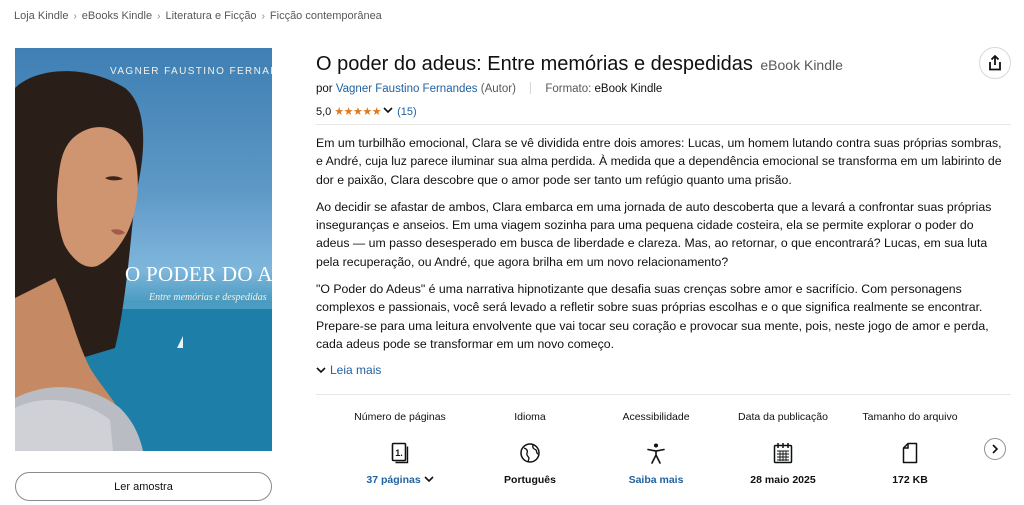 The width and height of the screenshot is (1024, 505). What do you see at coordinates (910, 417) in the screenshot?
I see `detail-label: Tamanho do arquivo` at bounding box center [910, 417].